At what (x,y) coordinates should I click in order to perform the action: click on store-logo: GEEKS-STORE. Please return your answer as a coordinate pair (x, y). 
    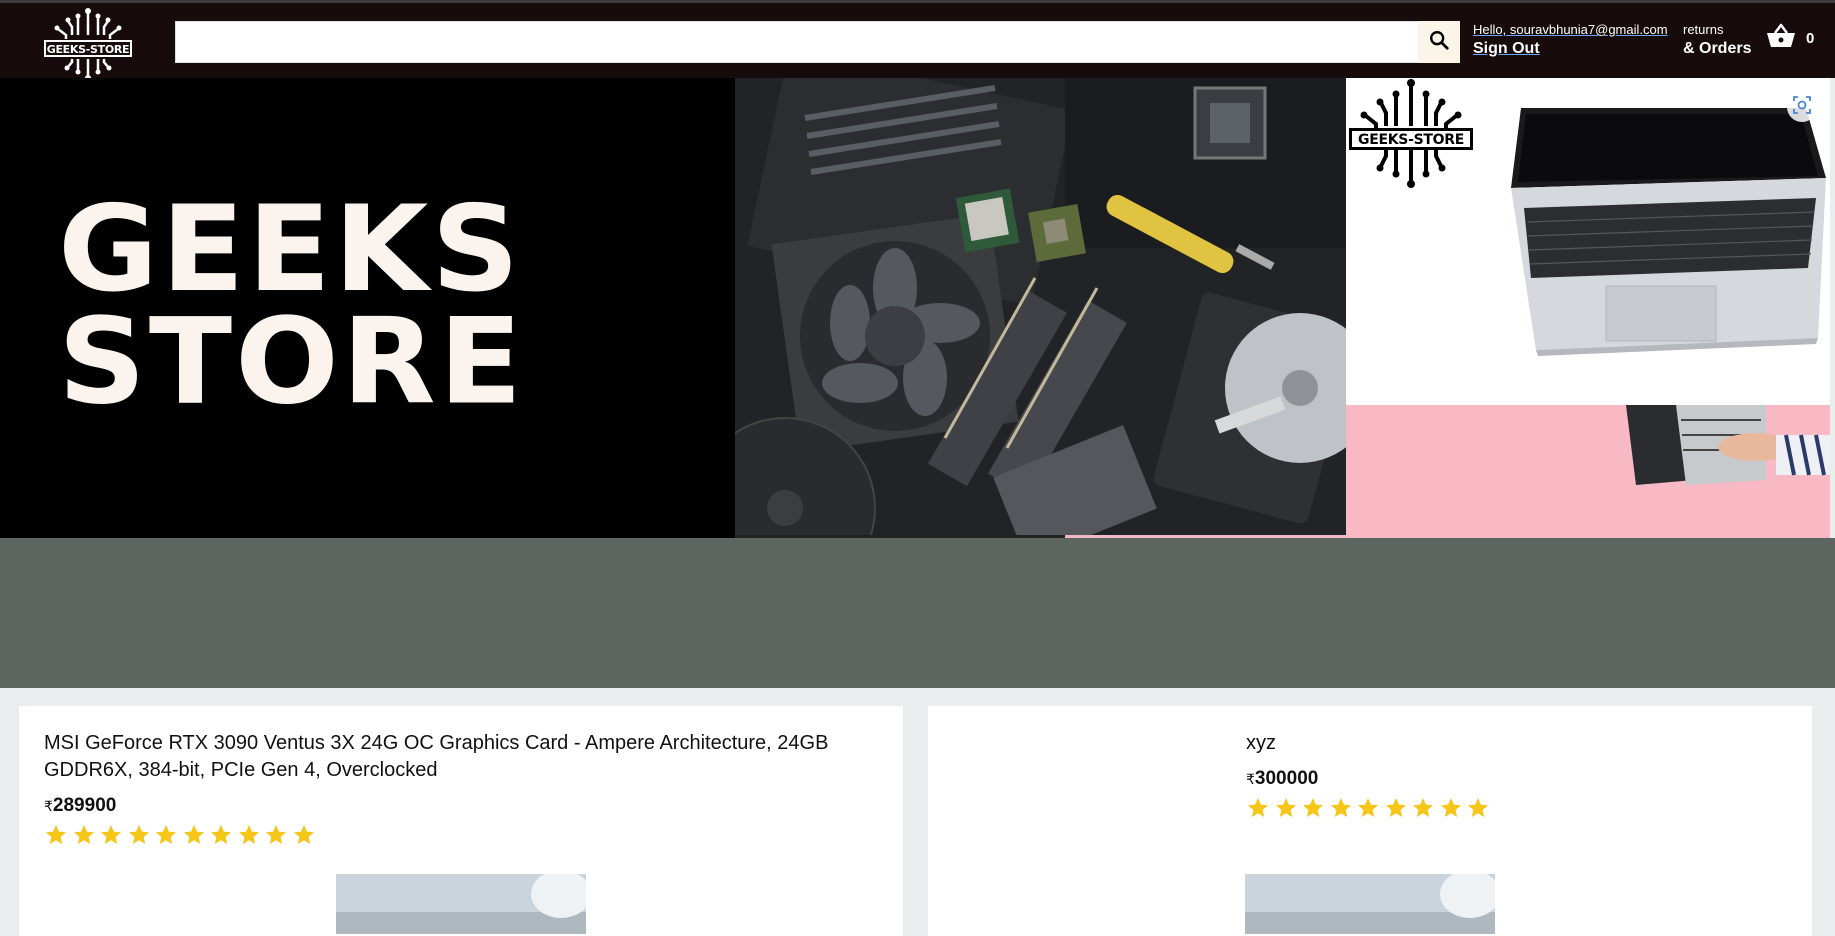
    Looking at the image, I should click on (88, 45).